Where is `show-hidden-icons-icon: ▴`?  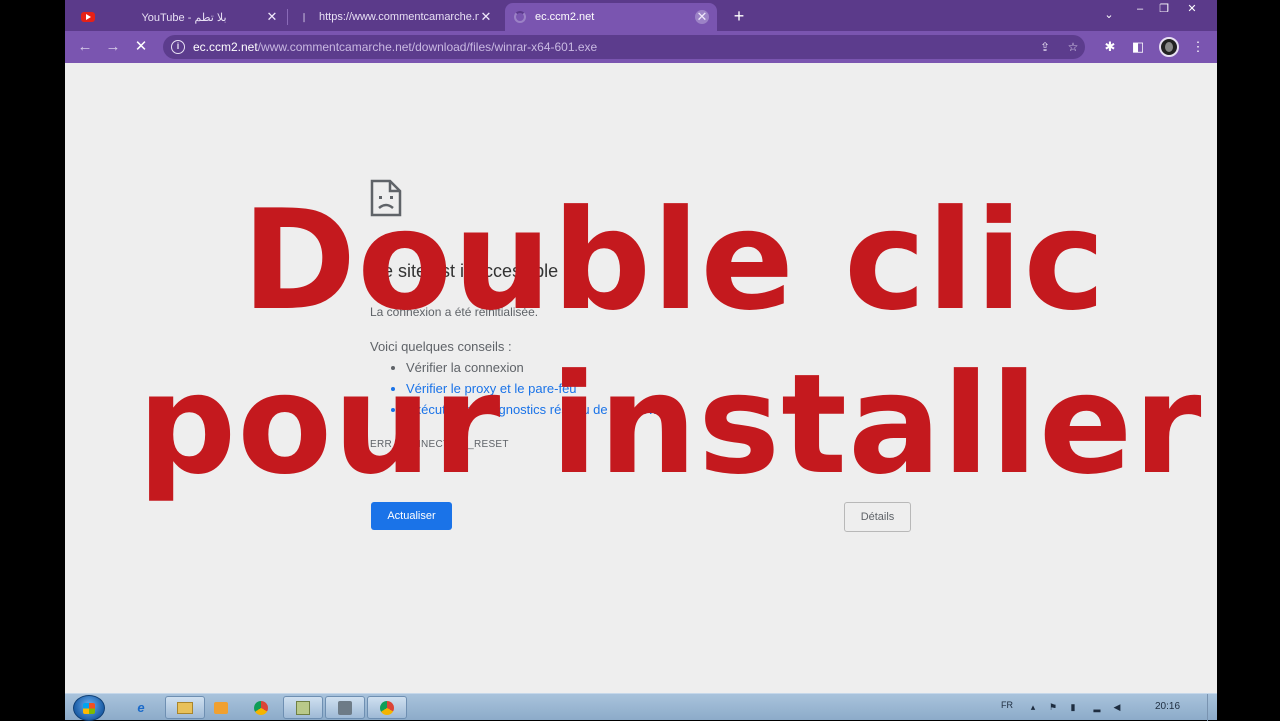 show-hidden-icons-icon: ▴ is located at coordinates (1033, 707).